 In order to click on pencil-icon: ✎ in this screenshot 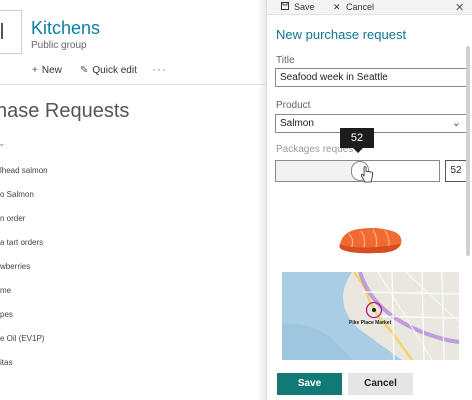, I will do `click(84, 70)`.